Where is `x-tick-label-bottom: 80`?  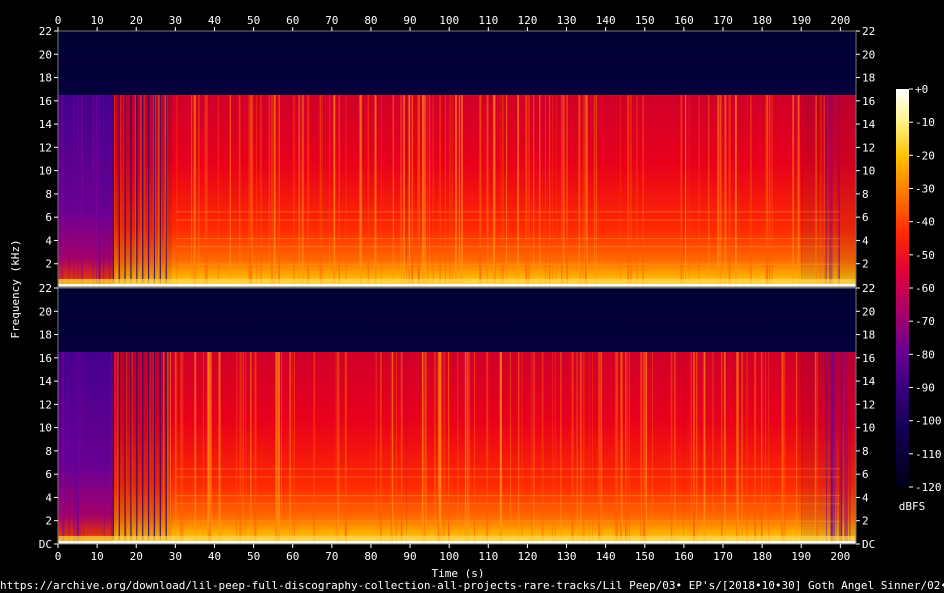
x-tick-label-bottom: 80 is located at coordinates (370, 556).